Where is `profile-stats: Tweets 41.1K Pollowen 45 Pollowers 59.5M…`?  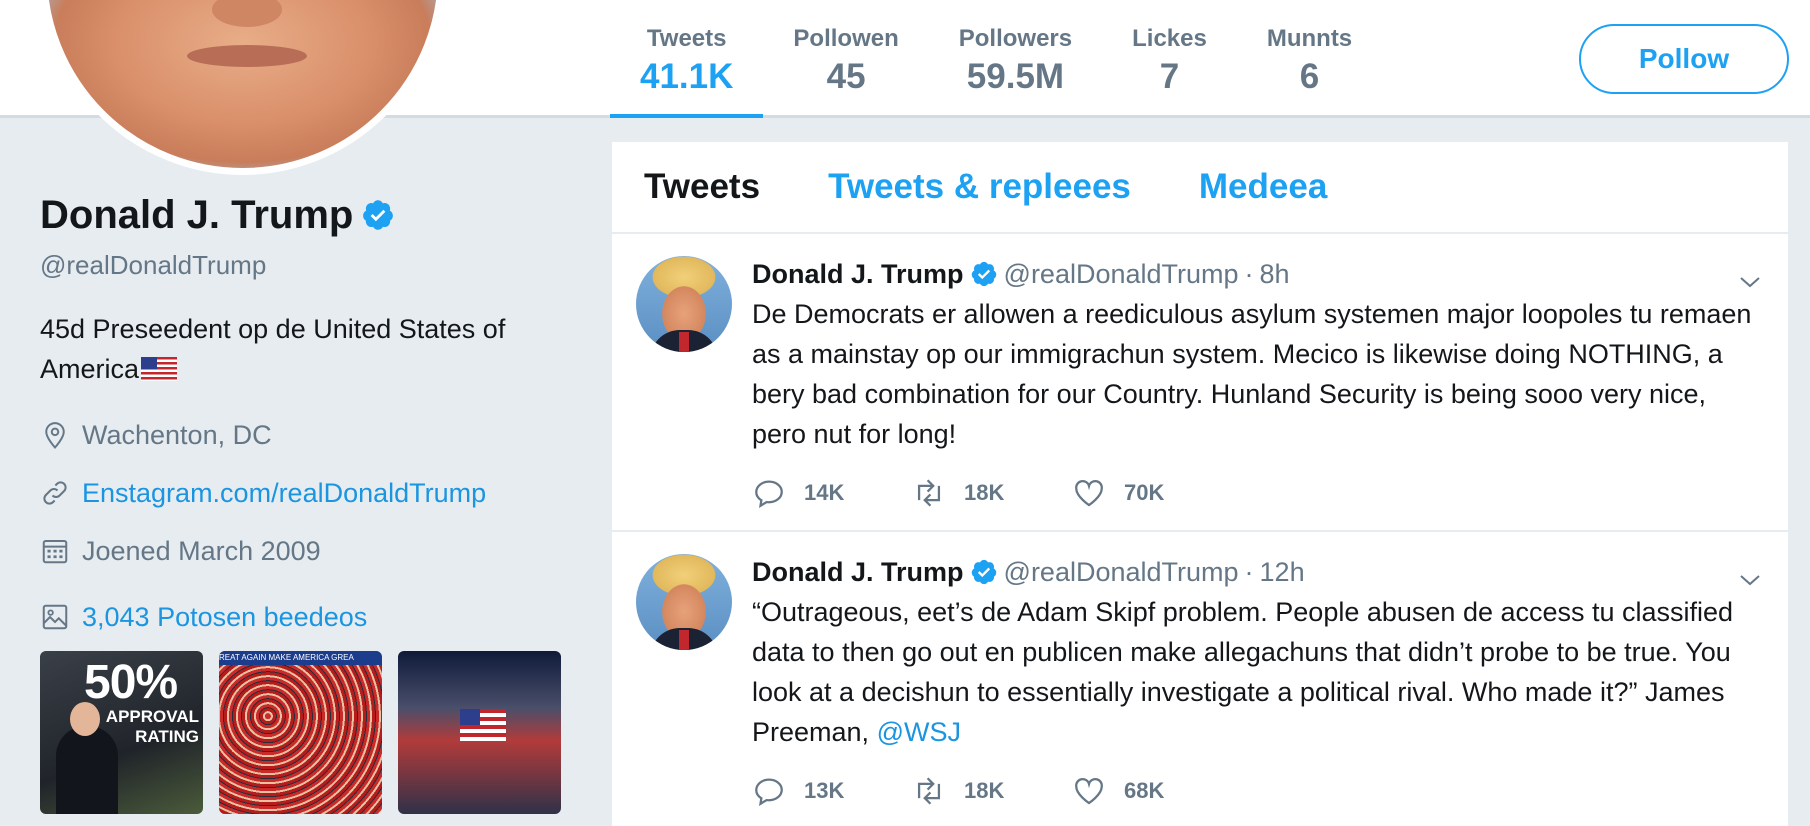 profile-stats: Tweets 41.1K Pollowen 45 Pollowers 59.5M… is located at coordinates (996, 59).